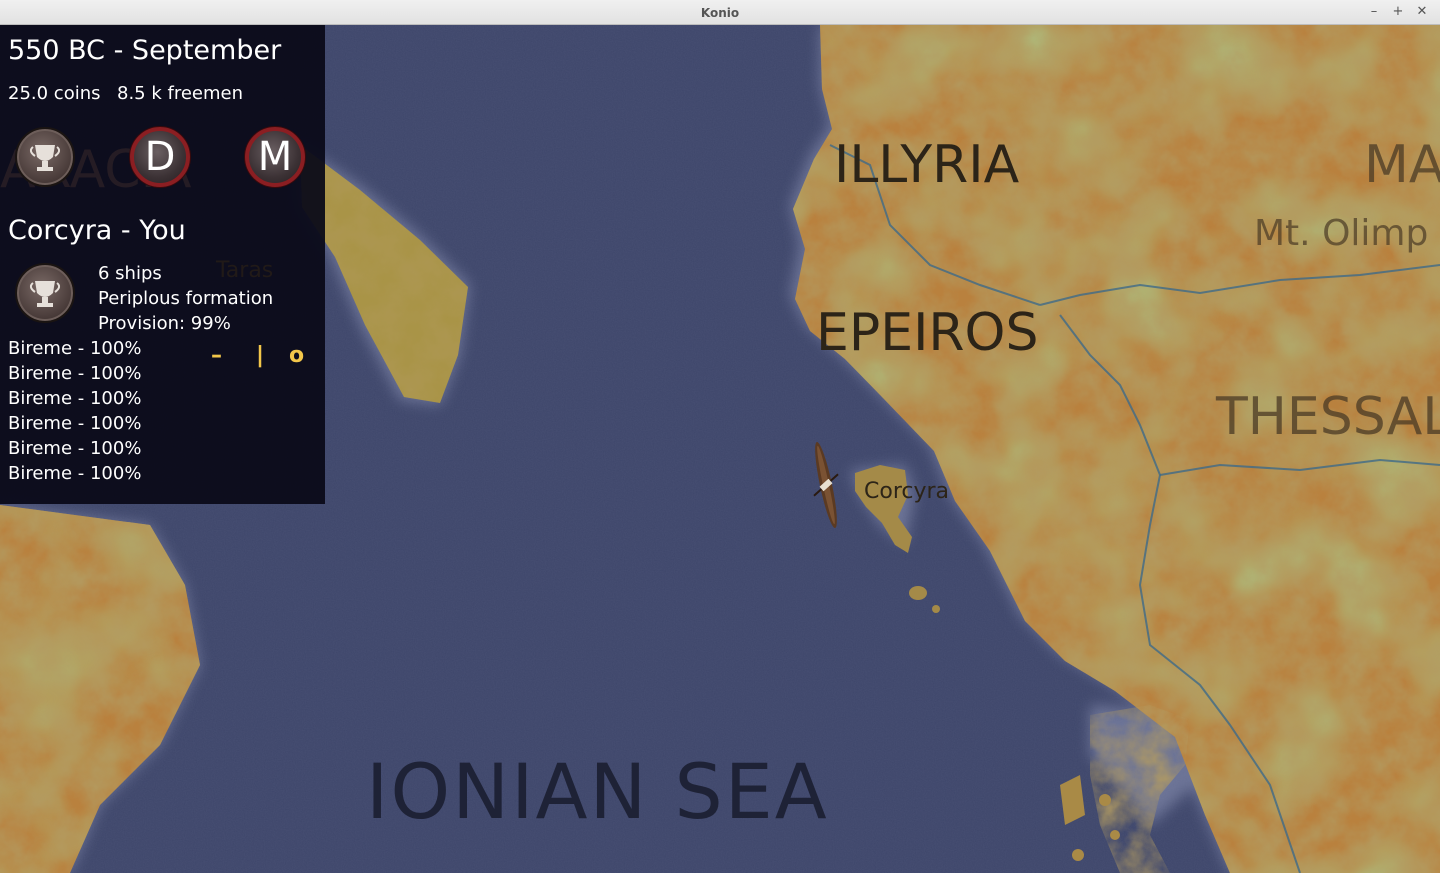 Image resolution: width=1440 pixels, height=873 pixels. Describe the element at coordinates (160, 157) in the screenshot. I see `diplomacy-advisor-button: D` at that location.